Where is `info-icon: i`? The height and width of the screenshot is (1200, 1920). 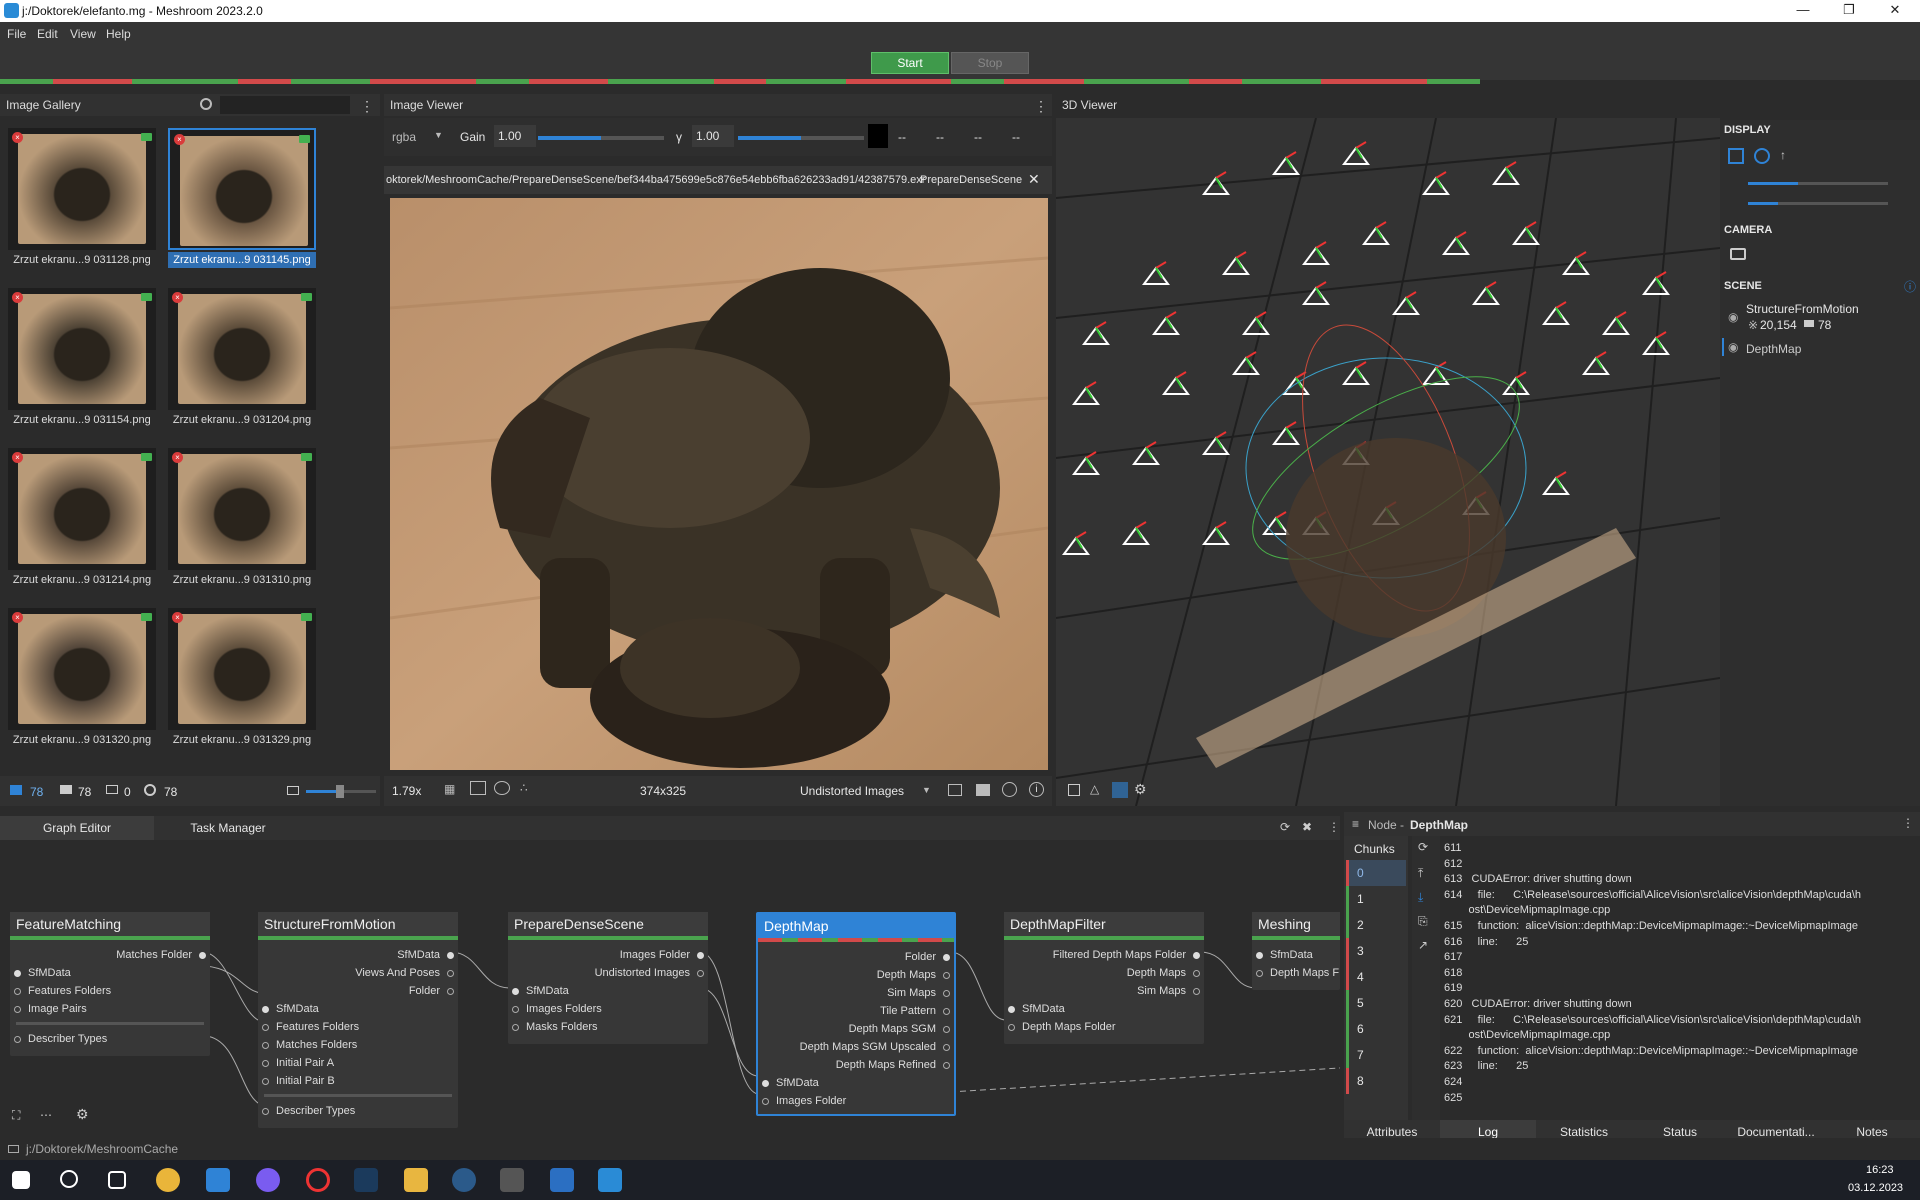 info-icon: i is located at coordinates (1036, 789).